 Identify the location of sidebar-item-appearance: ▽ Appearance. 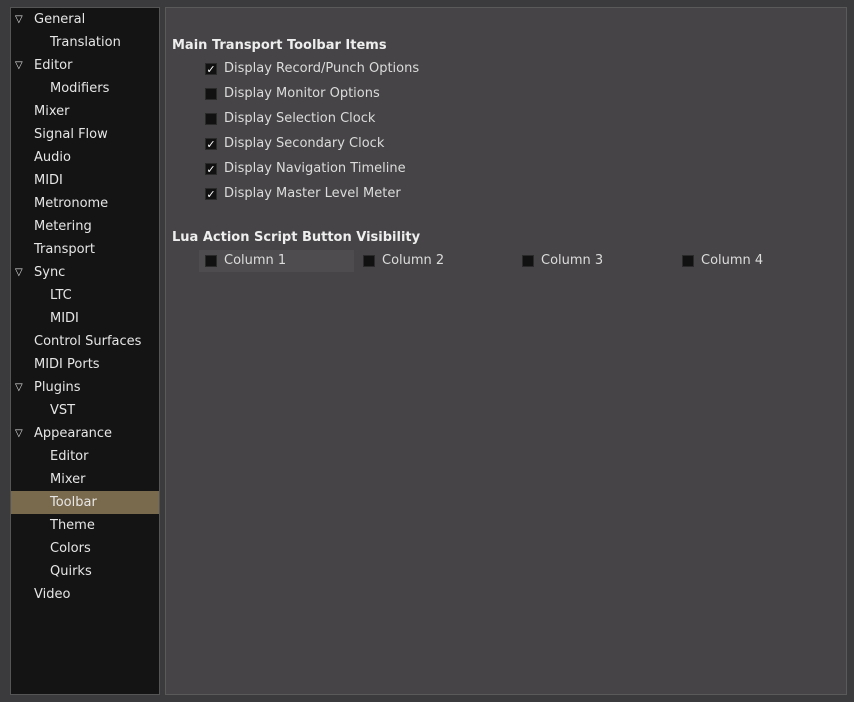
(85, 433).